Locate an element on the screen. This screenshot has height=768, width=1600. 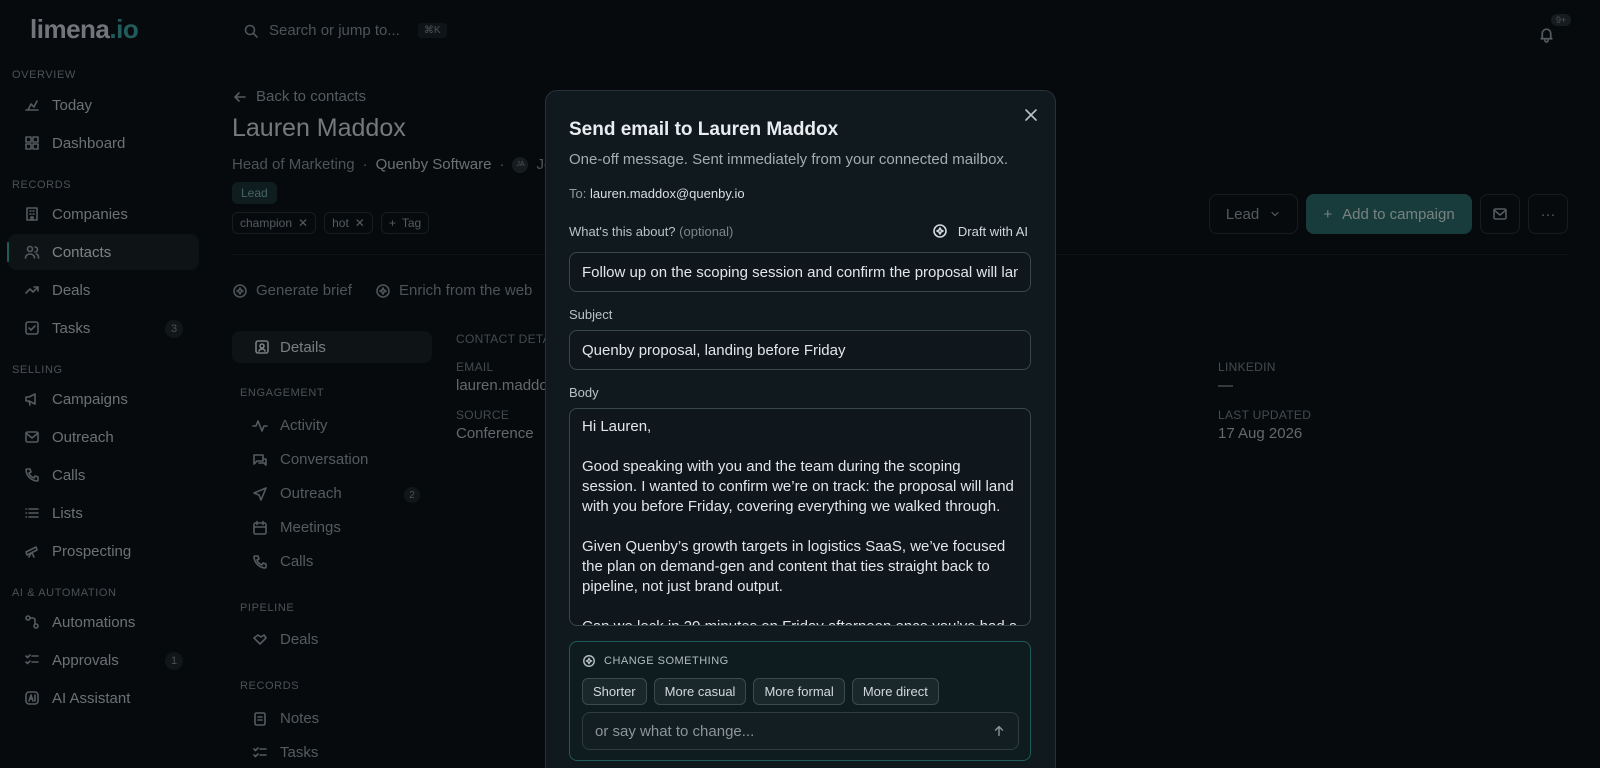
change-title: CHANGE SOMETHING is located at coordinates (666, 661).